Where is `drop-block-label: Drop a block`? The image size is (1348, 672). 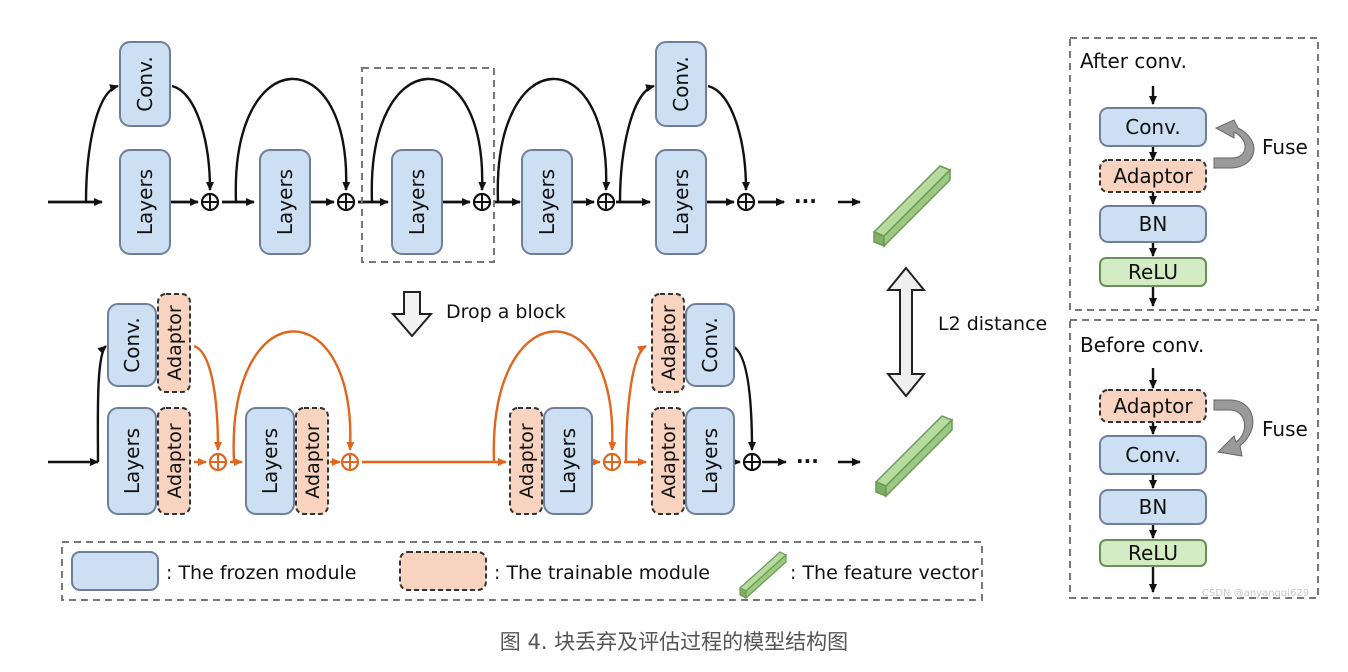 drop-block-label: Drop a block is located at coordinates (506, 312).